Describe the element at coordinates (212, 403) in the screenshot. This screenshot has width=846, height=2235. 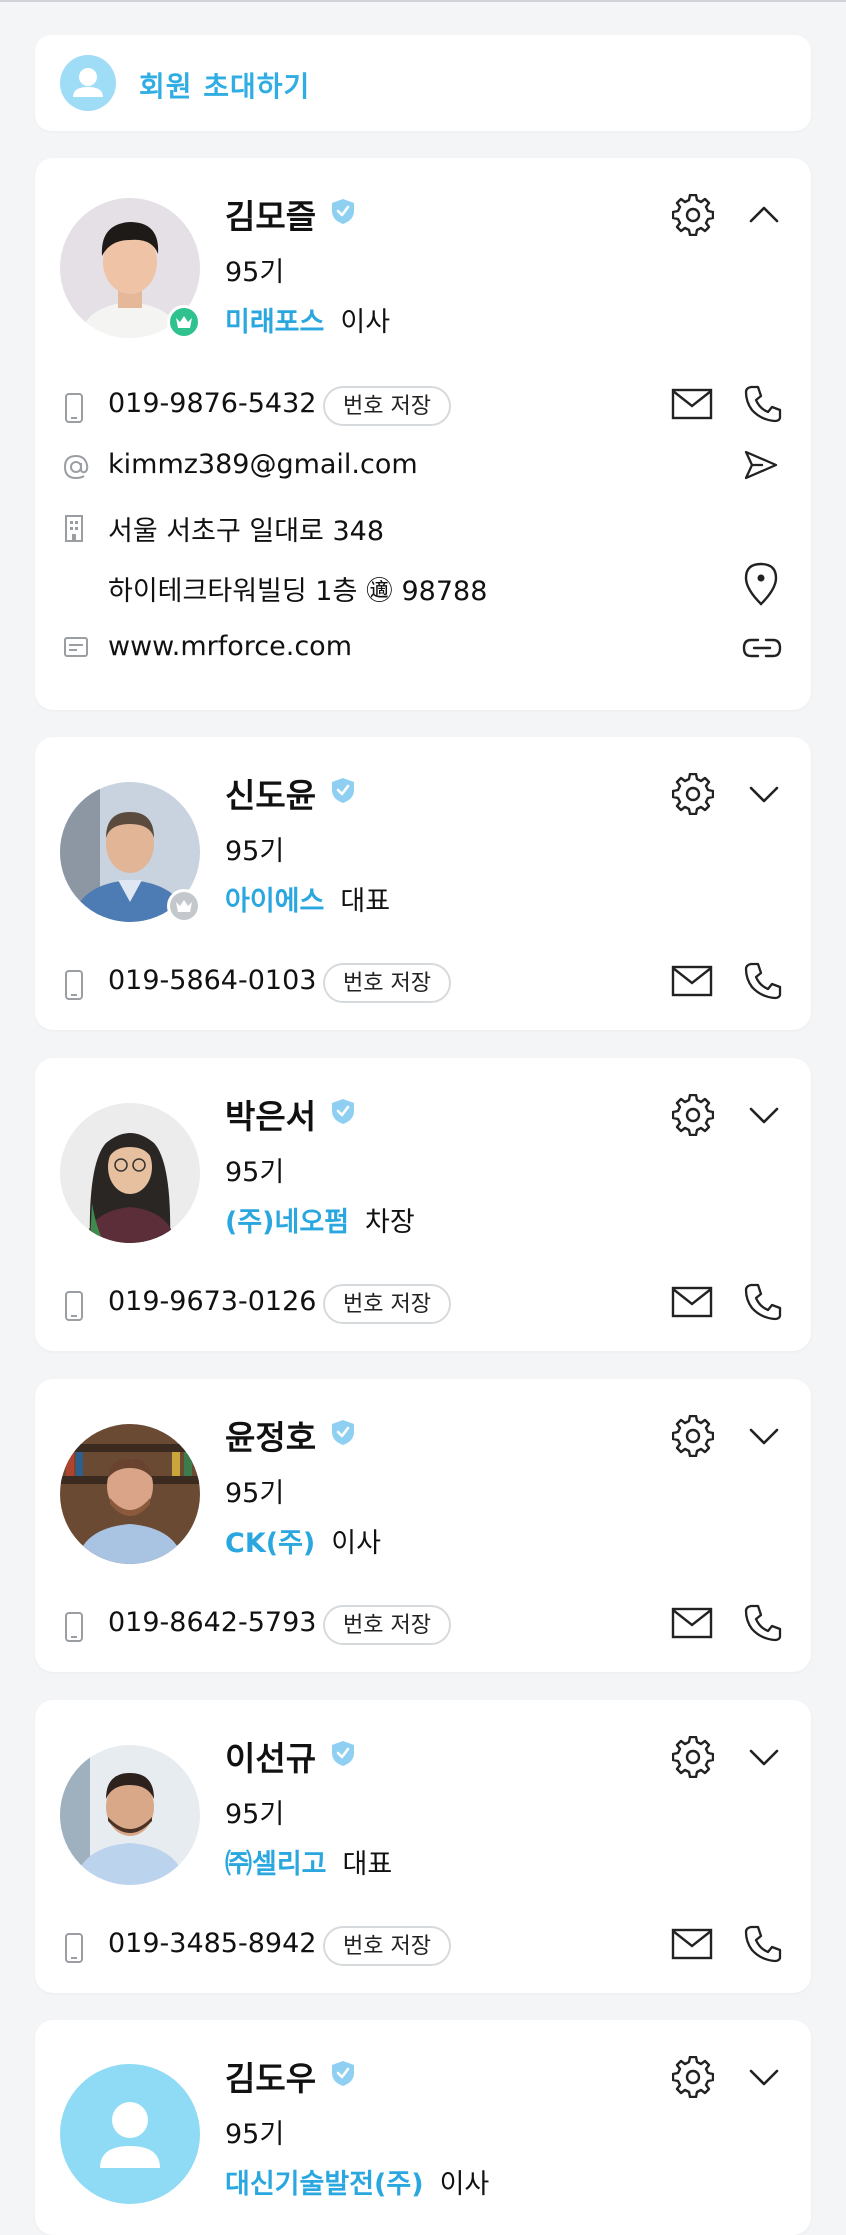
I see `phone-number: 019-9876-5432` at that location.